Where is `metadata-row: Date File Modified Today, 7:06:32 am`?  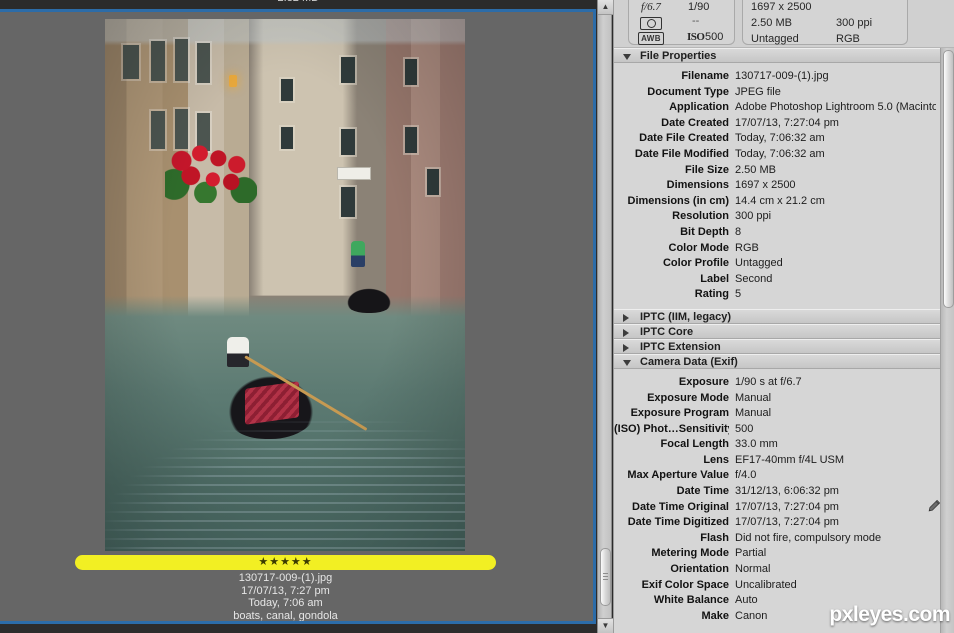 metadata-row: Date File Modified Today, 7:06:32 am is located at coordinates (777, 155).